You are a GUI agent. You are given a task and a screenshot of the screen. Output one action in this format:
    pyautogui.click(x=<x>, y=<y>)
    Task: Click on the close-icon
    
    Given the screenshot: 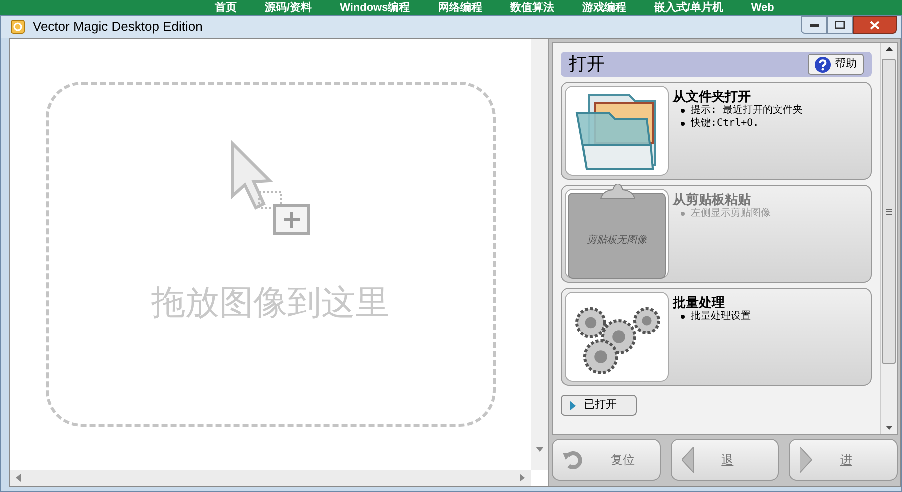 What is the action you would take?
    pyautogui.click(x=875, y=25)
    